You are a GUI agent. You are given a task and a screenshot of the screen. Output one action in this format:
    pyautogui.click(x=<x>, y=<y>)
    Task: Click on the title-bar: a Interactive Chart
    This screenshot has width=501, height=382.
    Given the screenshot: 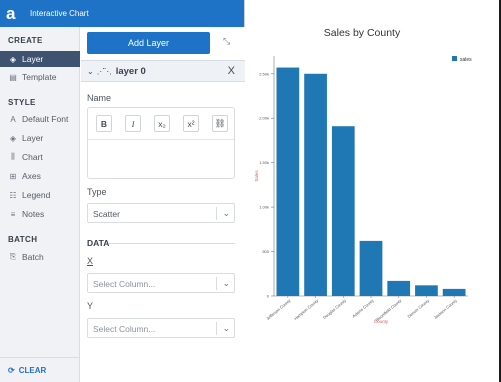 What is the action you would take?
    pyautogui.click(x=122, y=13)
    